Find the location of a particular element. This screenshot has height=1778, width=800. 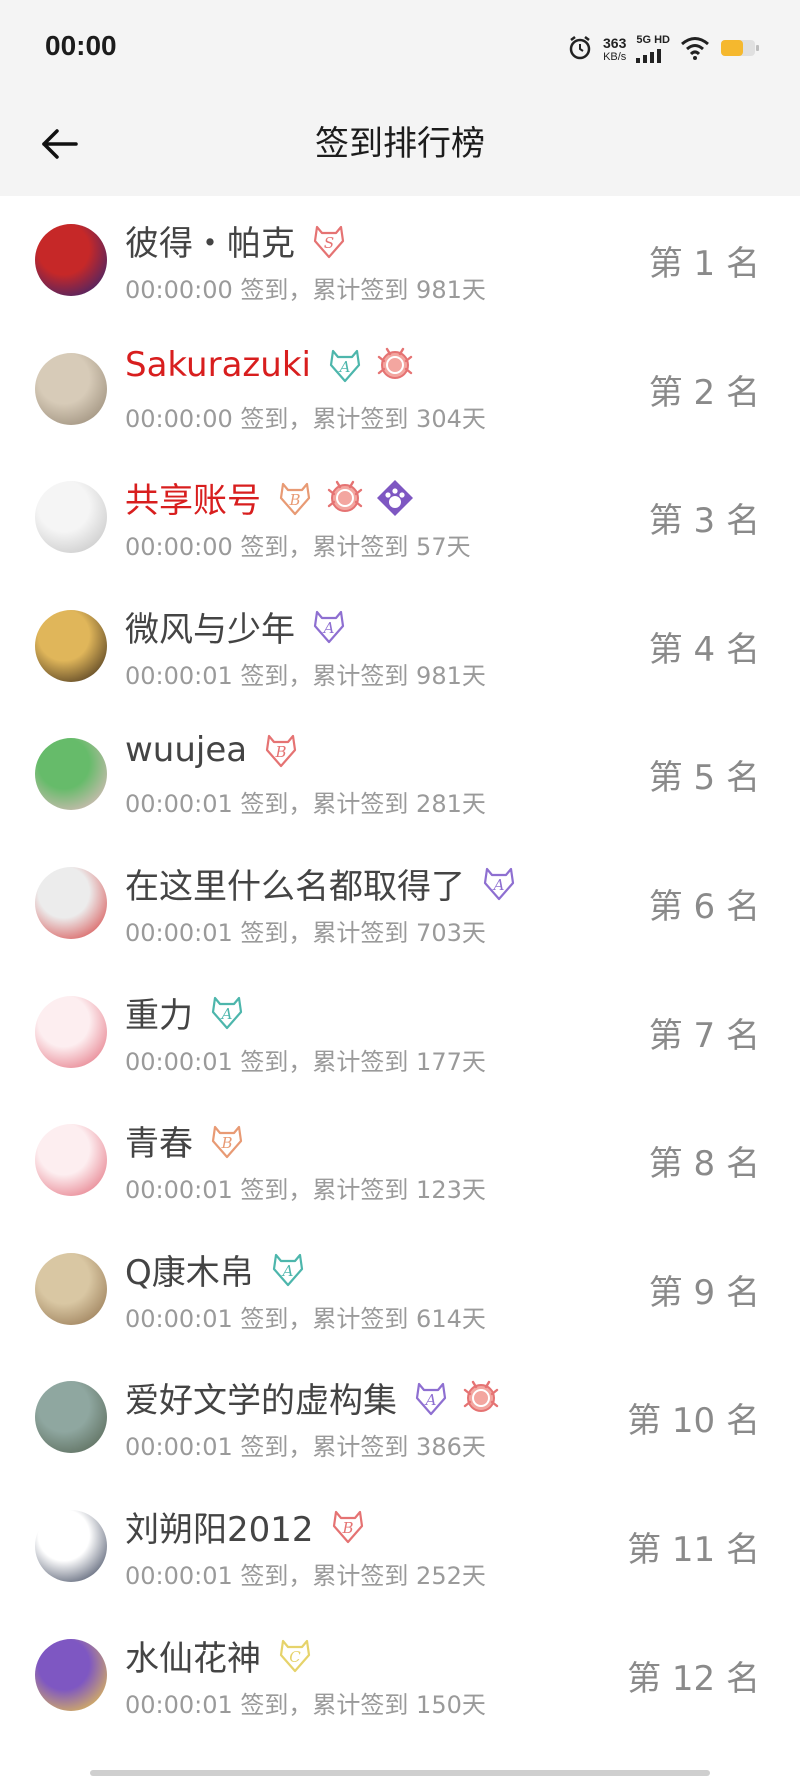

name-line: 微风与少年 A is located at coordinates (237, 626).